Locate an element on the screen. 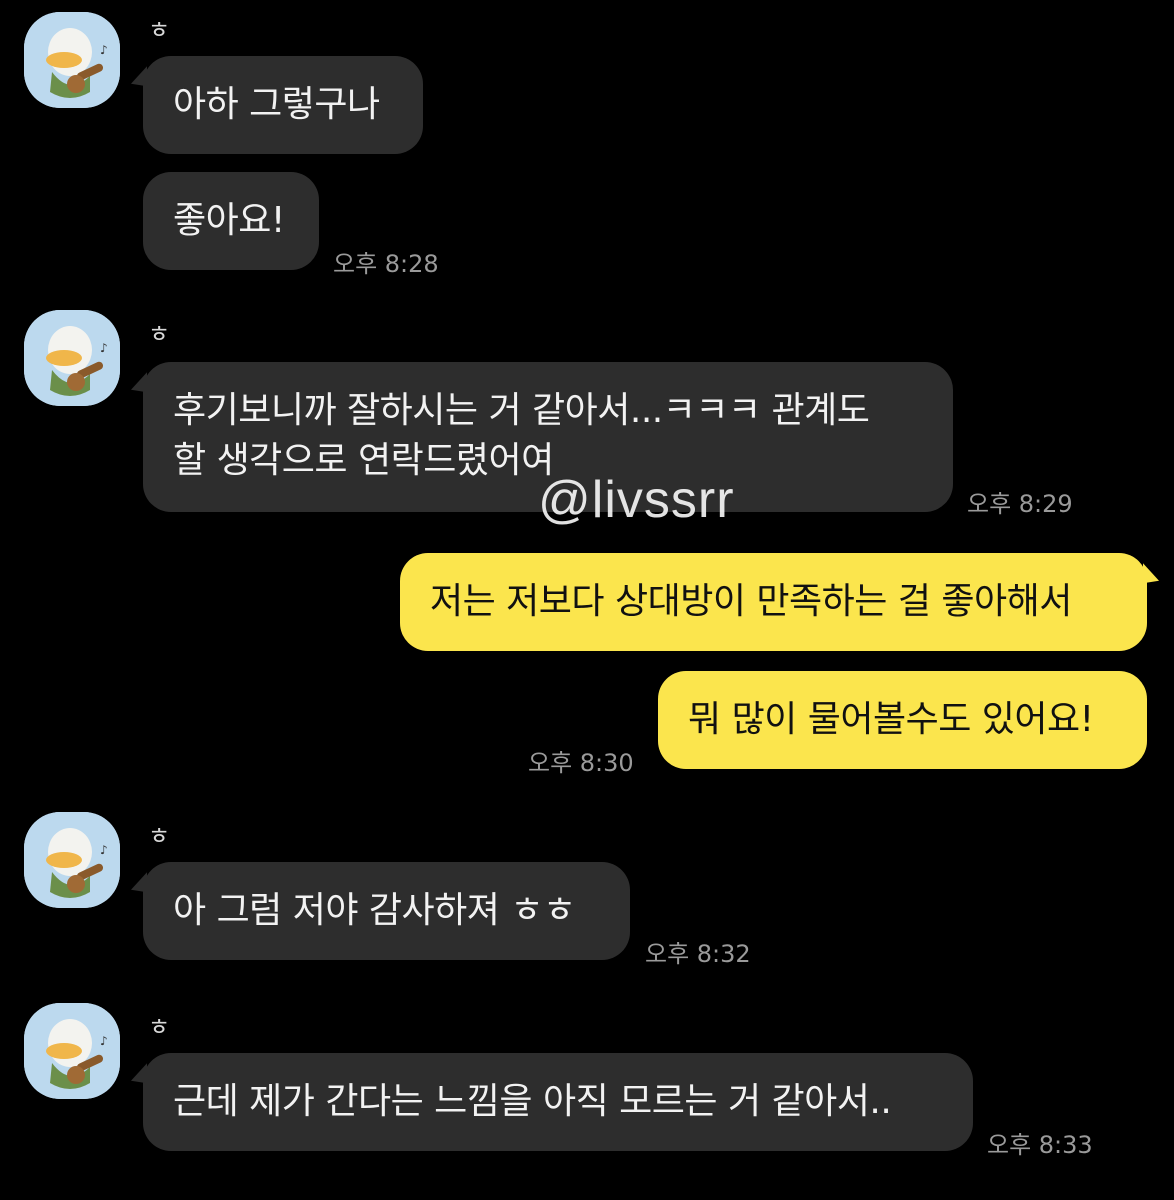  message-timestamp: 오후 8:29 is located at coordinates (1020, 504).